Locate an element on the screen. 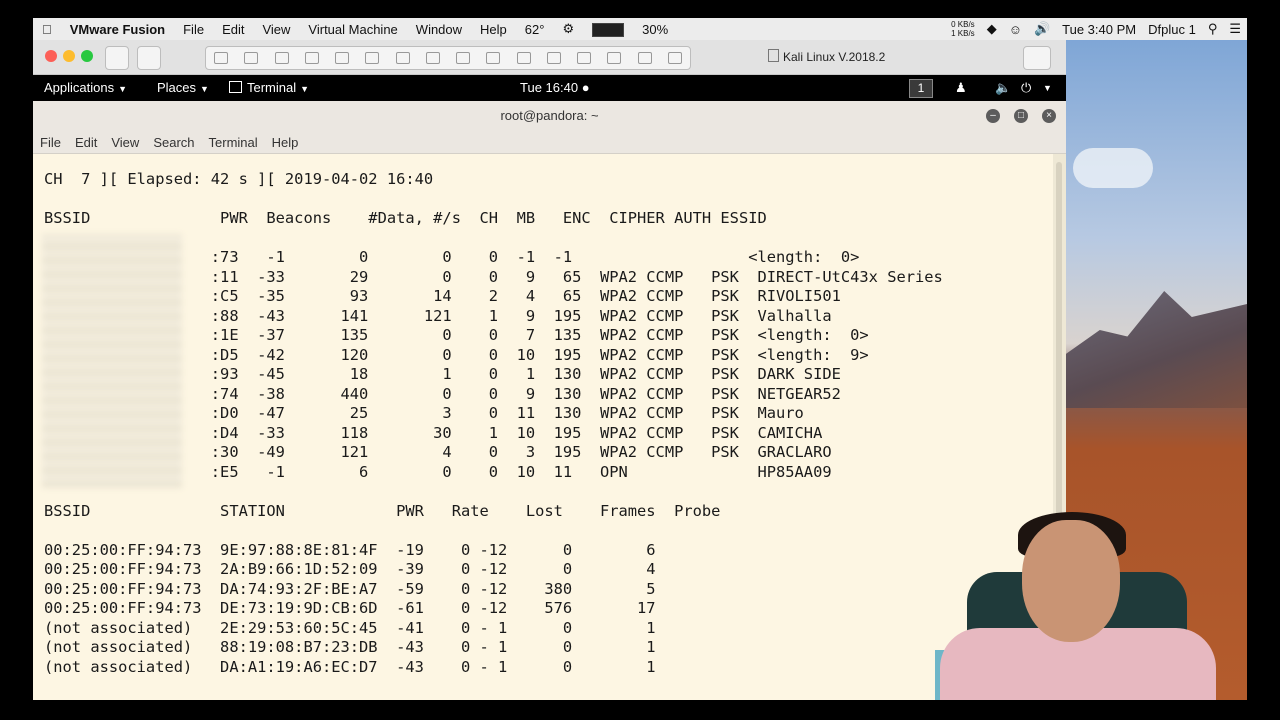 The width and height of the screenshot is (1280, 720). places-menu: Places ▼ is located at coordinates (183, 87).